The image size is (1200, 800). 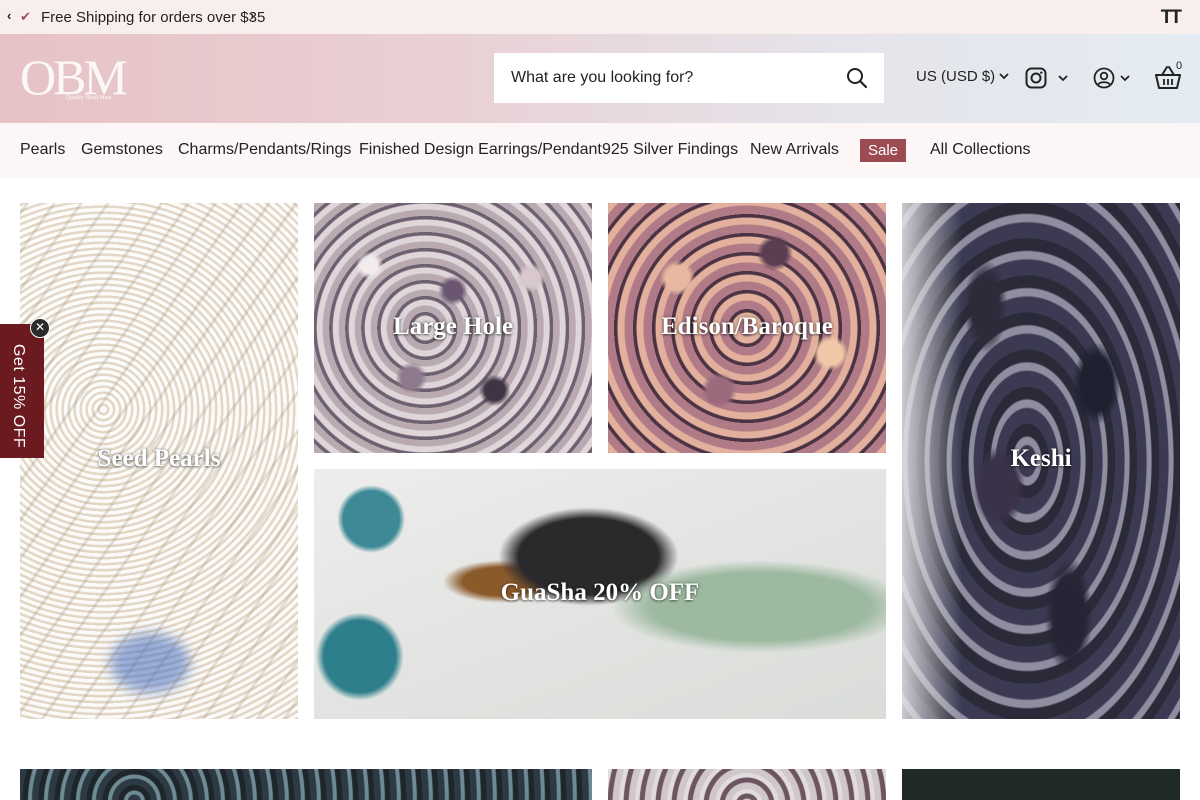 I want to click on collection-label: Seed Pearls, so click(x=159, y=458).